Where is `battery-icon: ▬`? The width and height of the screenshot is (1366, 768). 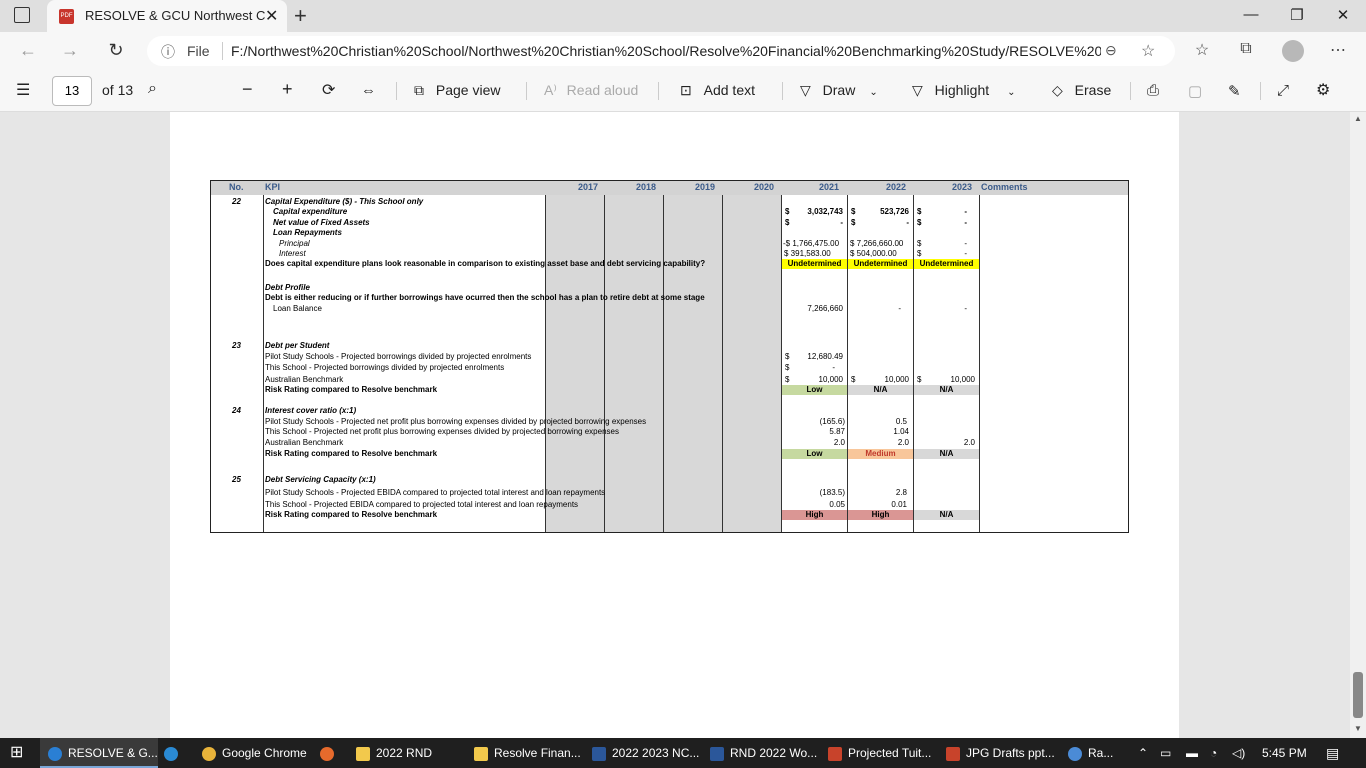
battery-icon: ▬ is located at coordinates (1192, 753).